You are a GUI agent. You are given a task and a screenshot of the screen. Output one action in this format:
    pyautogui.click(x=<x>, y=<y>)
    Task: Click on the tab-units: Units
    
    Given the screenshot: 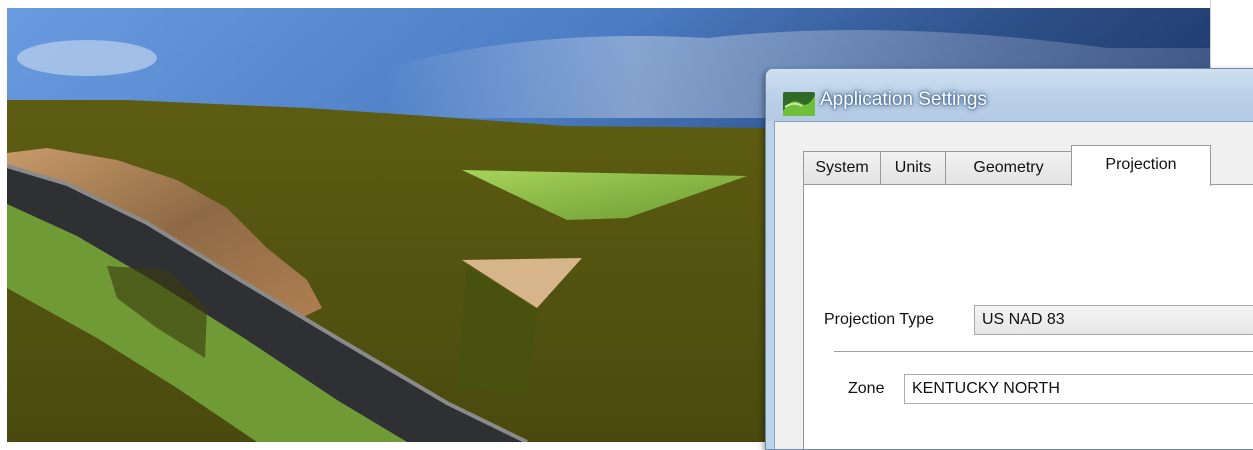 What is the action you would take?
    pyautogui.click(x=913, y=167)
    